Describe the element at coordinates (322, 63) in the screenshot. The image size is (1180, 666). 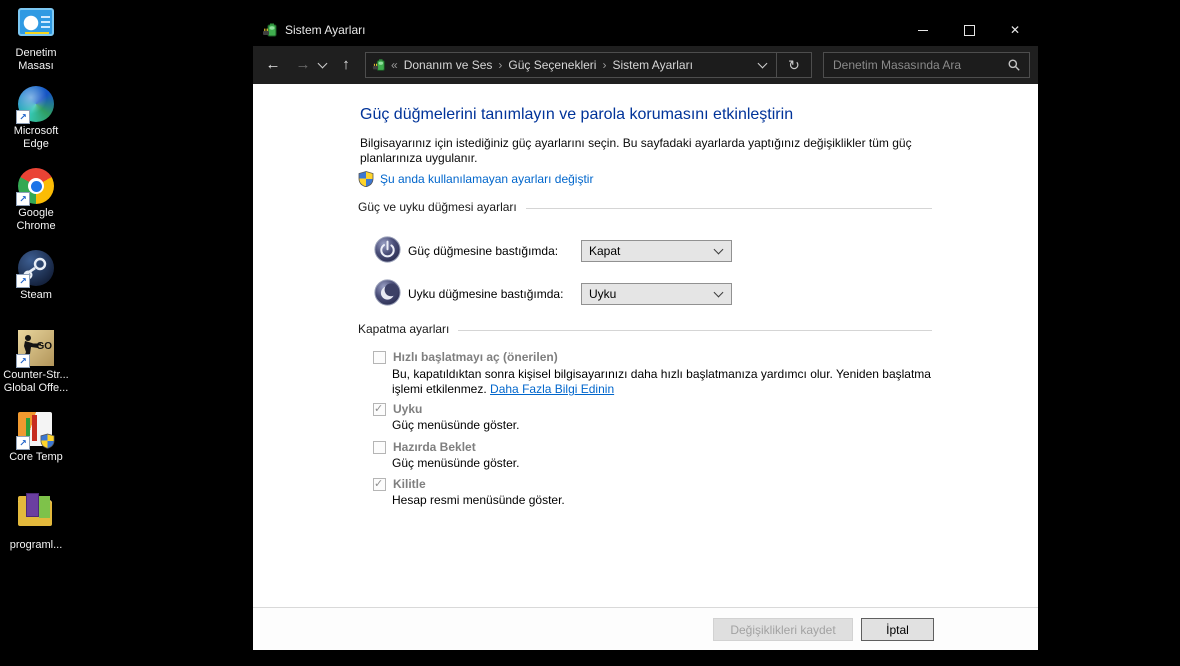
I see `recent-pages-chevron-icon` at that location.